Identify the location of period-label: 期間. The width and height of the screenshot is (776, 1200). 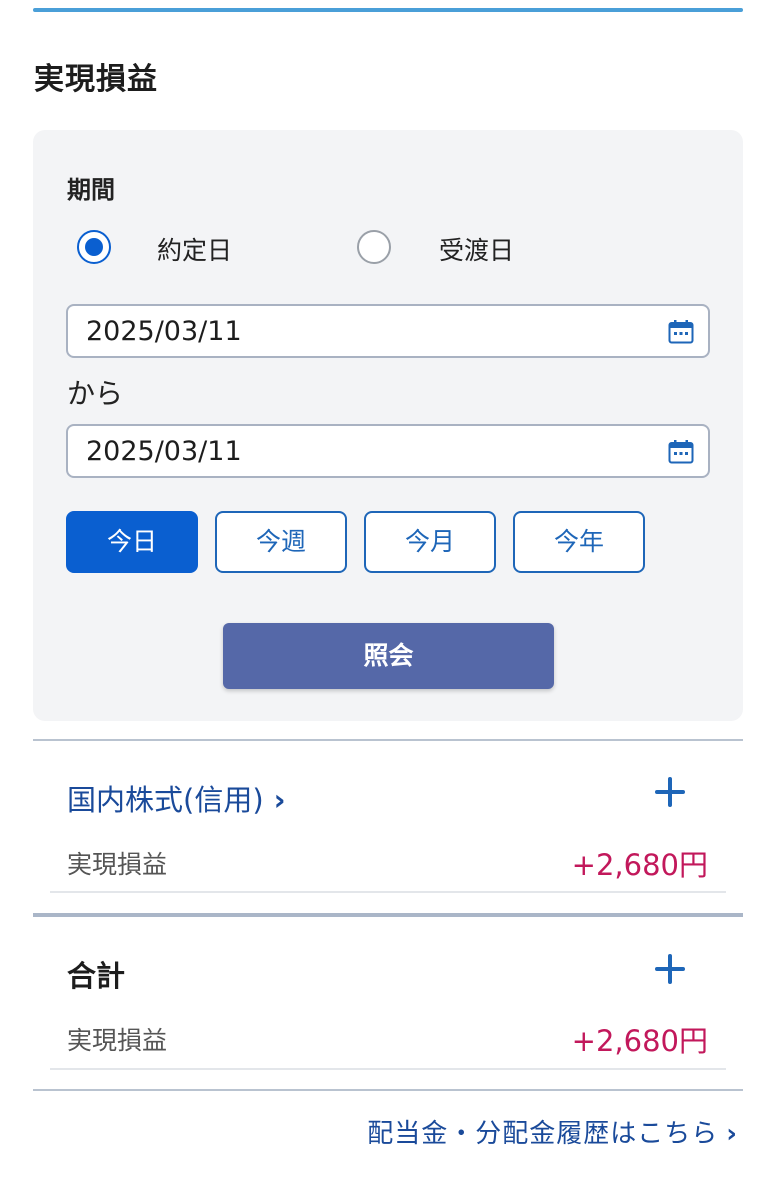
(91, 190).